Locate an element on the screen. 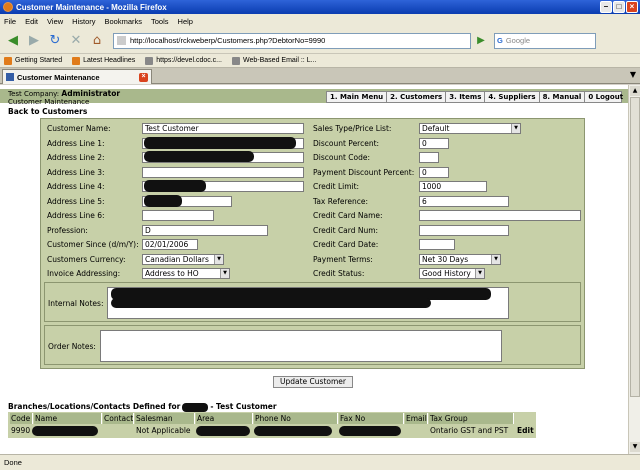 Image resolution: width=640 pixels, height=470 pixels. status-text: Done is located at coordinates (13, 462).